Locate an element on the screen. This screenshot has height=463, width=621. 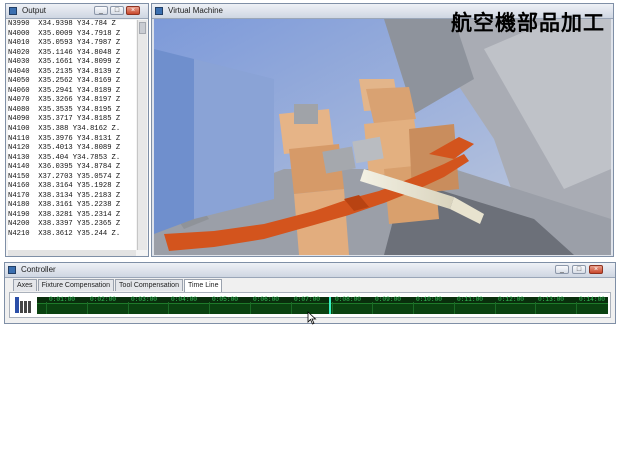
nc-code-line: N4000 X35.0009 Y34.7918 Z is located at coordinates (72, 35).